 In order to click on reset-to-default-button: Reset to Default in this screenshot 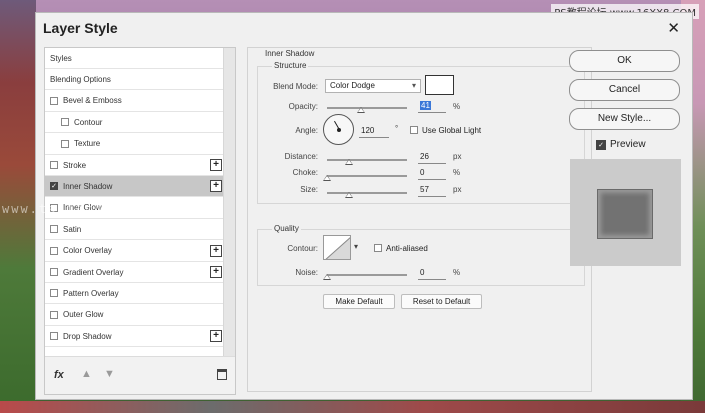, I will do `click(441, 301)`.